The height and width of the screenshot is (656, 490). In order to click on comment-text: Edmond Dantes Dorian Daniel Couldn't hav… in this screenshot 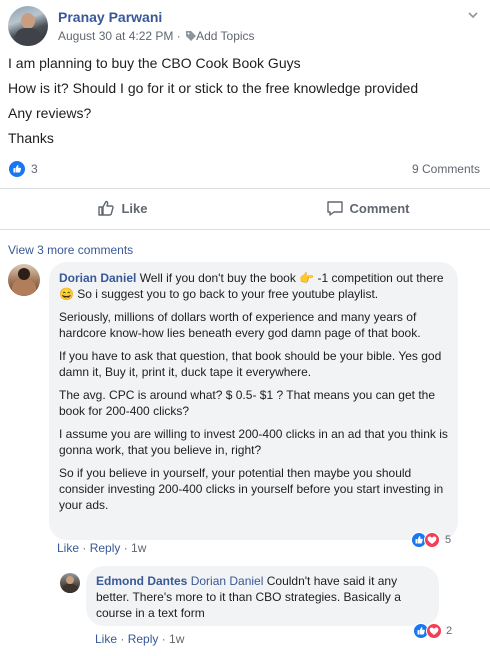, I will do `click(248, 597)`.